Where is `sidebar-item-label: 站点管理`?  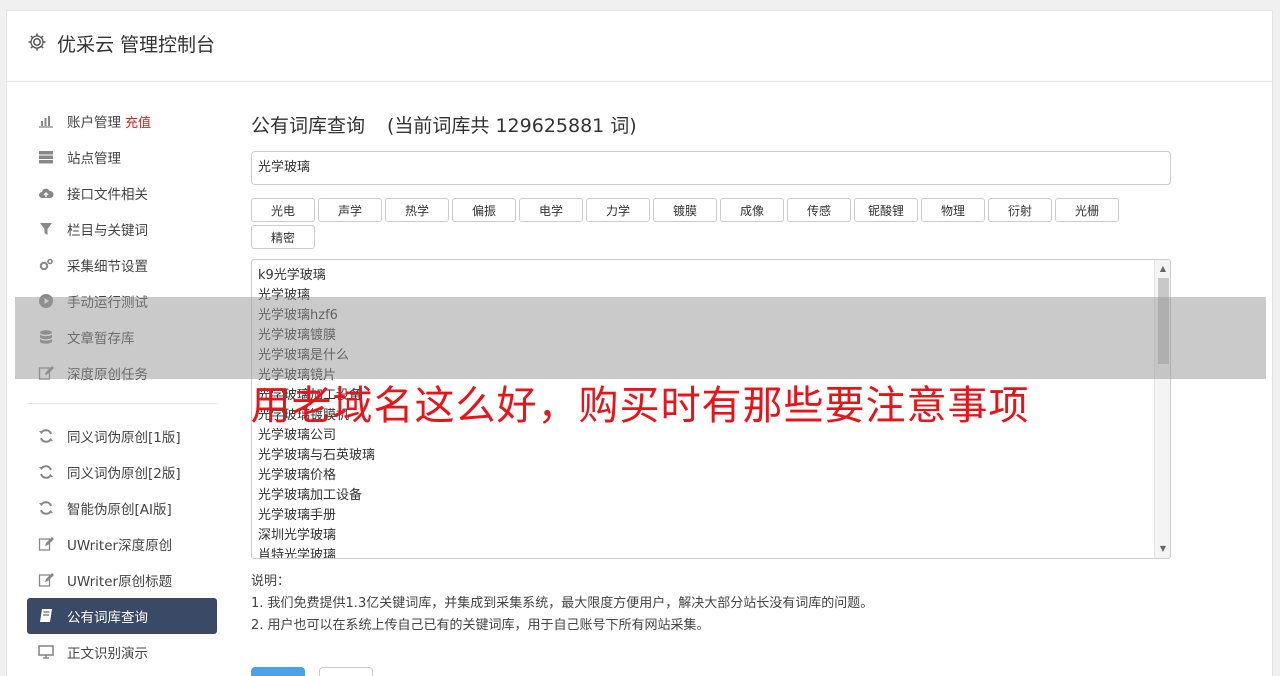
sidebar-item-label: 站点管理 is located at coordinates (94, 159).